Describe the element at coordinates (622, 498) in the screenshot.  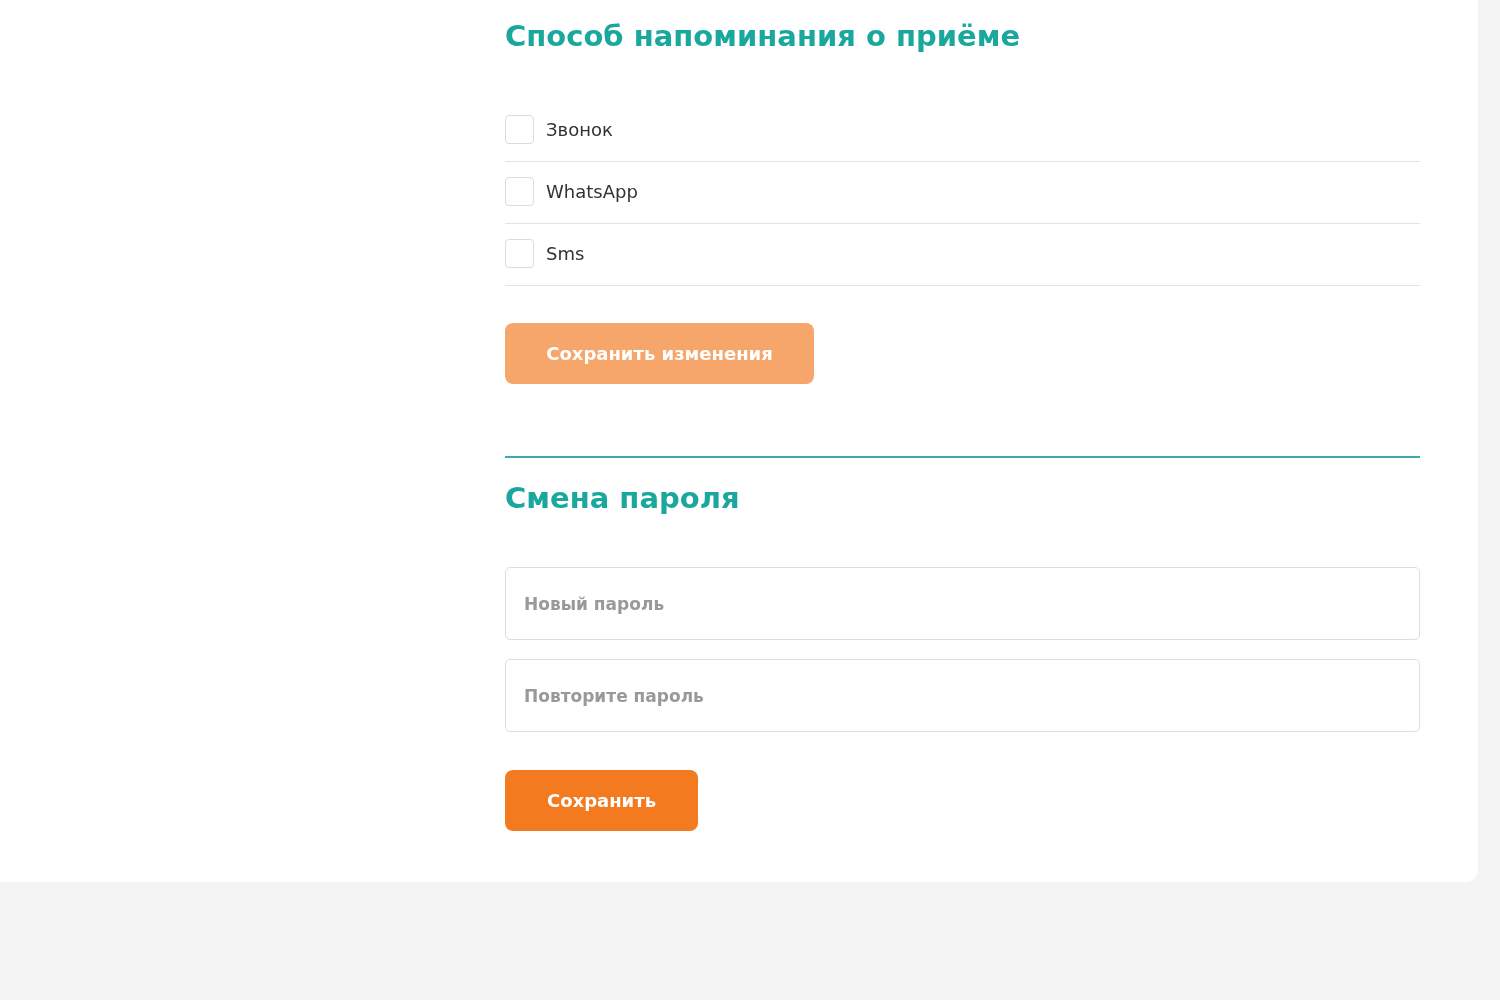
I see `section-heading: Смена пароля` at that location.